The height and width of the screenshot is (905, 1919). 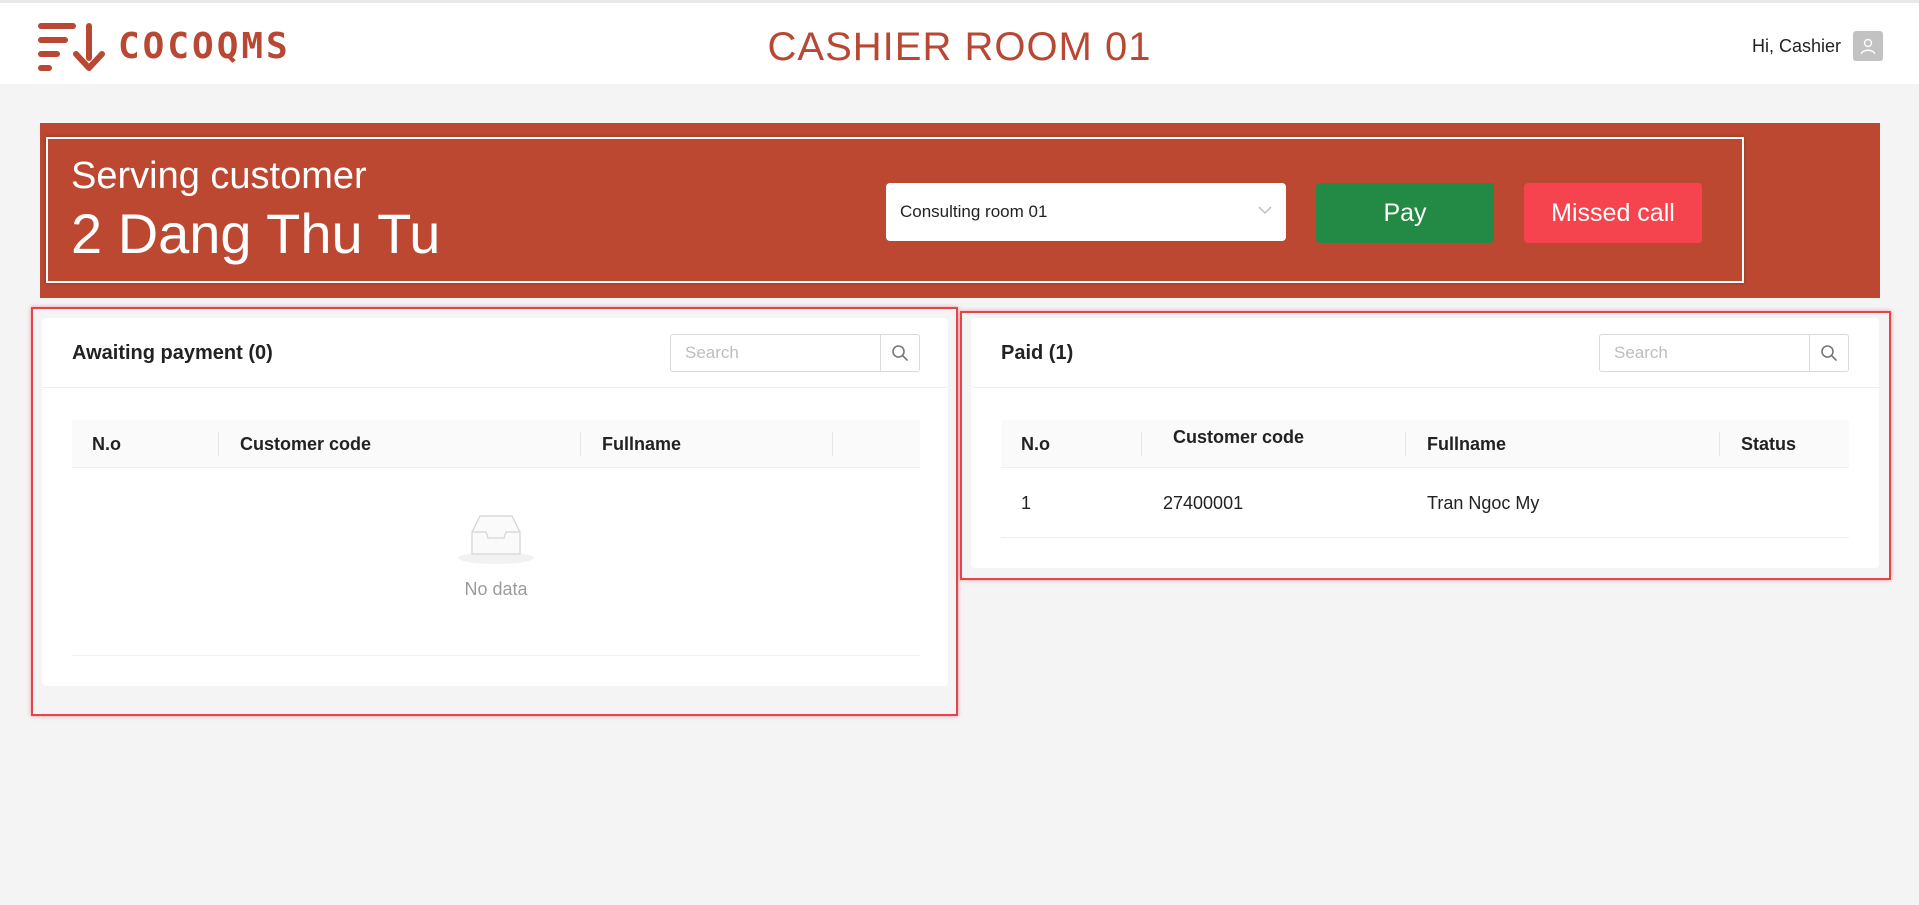 What do you see at coordinates (1265, 210) in the screenshot?
I see `chevron-down-icon` at bounding box center [1265, 210].